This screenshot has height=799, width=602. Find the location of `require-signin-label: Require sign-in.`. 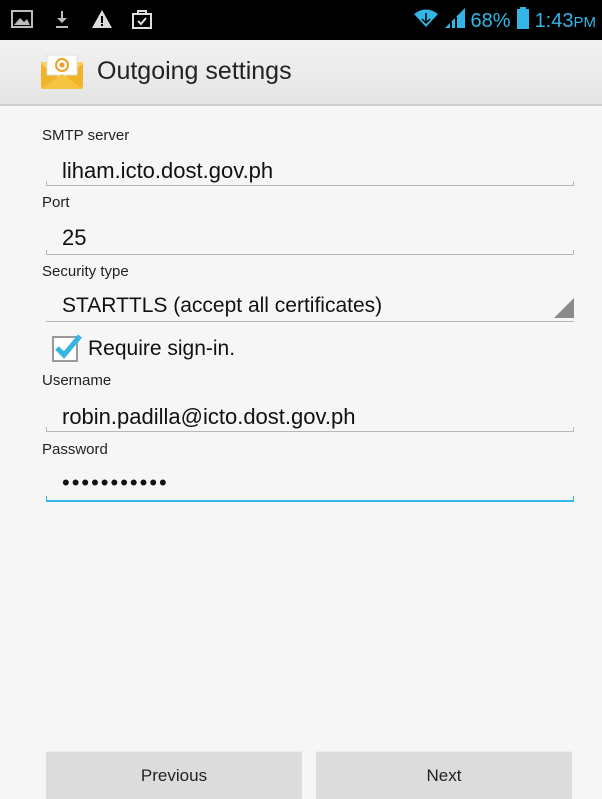

require-signin-label: Require sign-in. is located at coordinates (162, 348).